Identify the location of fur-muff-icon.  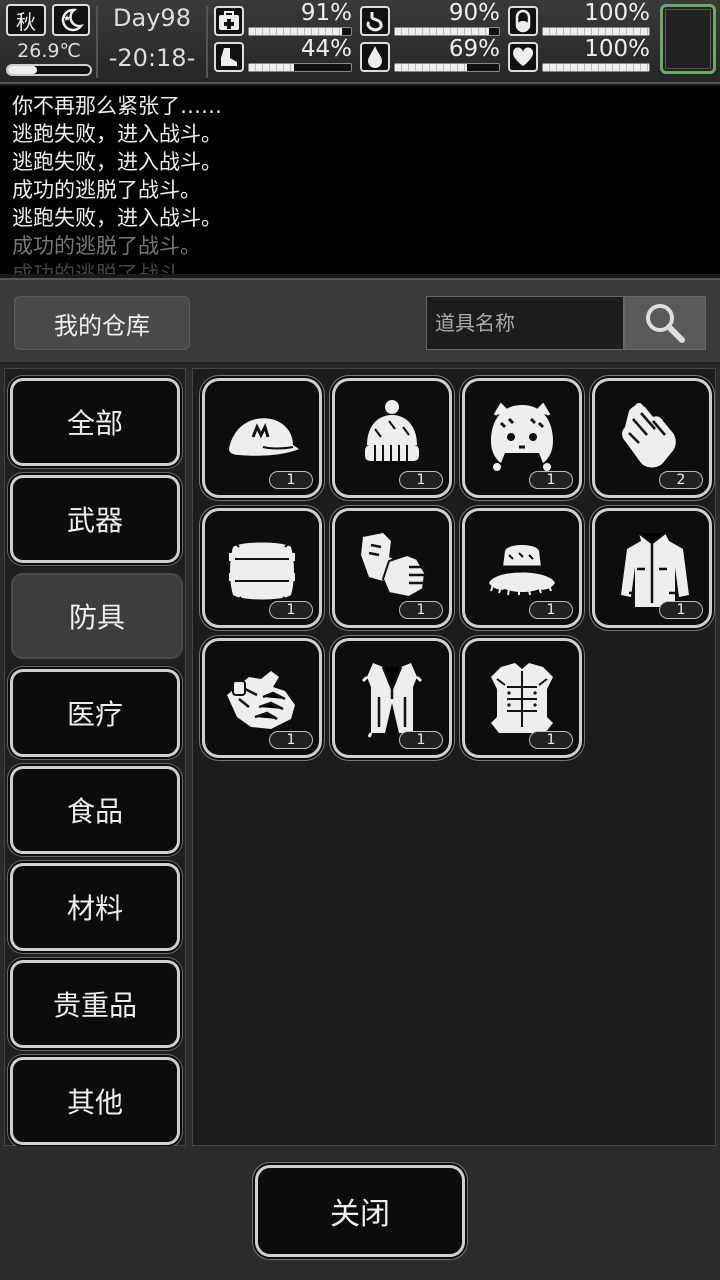
(262, 572).